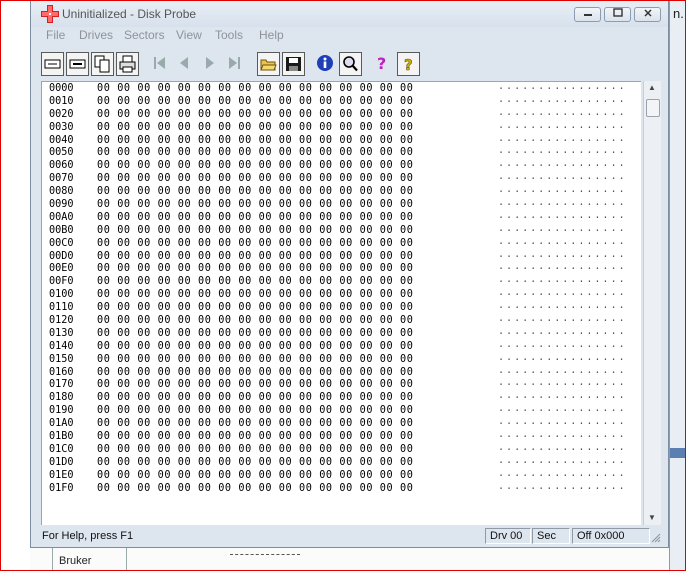  Describe the element at coordinates (61, 192) in the screenshot. I see `hex-row-address: 0080` at that location.